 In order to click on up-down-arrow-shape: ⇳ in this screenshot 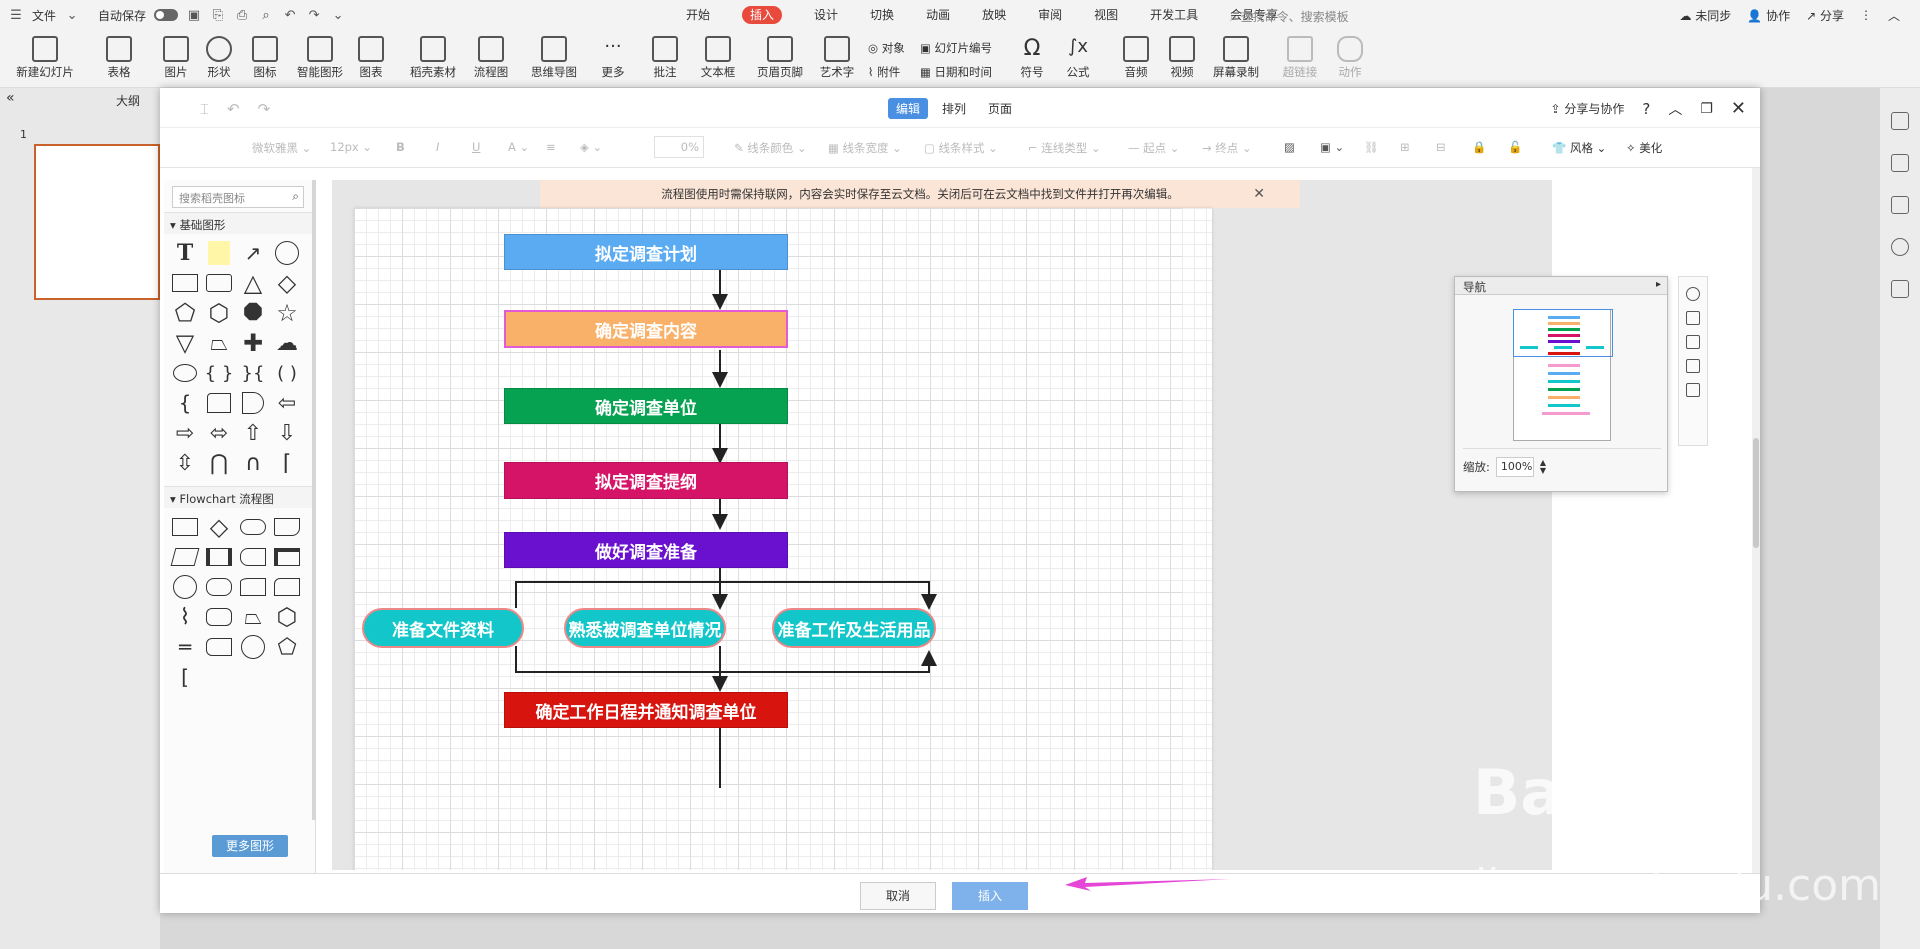, I will do `click(185, 463)`.